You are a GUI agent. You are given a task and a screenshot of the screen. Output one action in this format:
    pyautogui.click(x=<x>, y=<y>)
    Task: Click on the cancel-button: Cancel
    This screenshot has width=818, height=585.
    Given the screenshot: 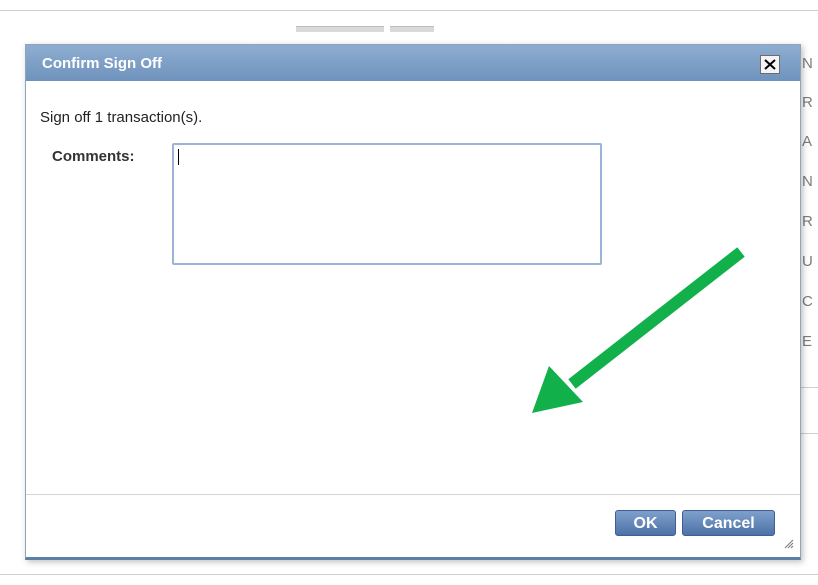 What is the action you would take?
    pyautogui.click(x=728, y=523)
    